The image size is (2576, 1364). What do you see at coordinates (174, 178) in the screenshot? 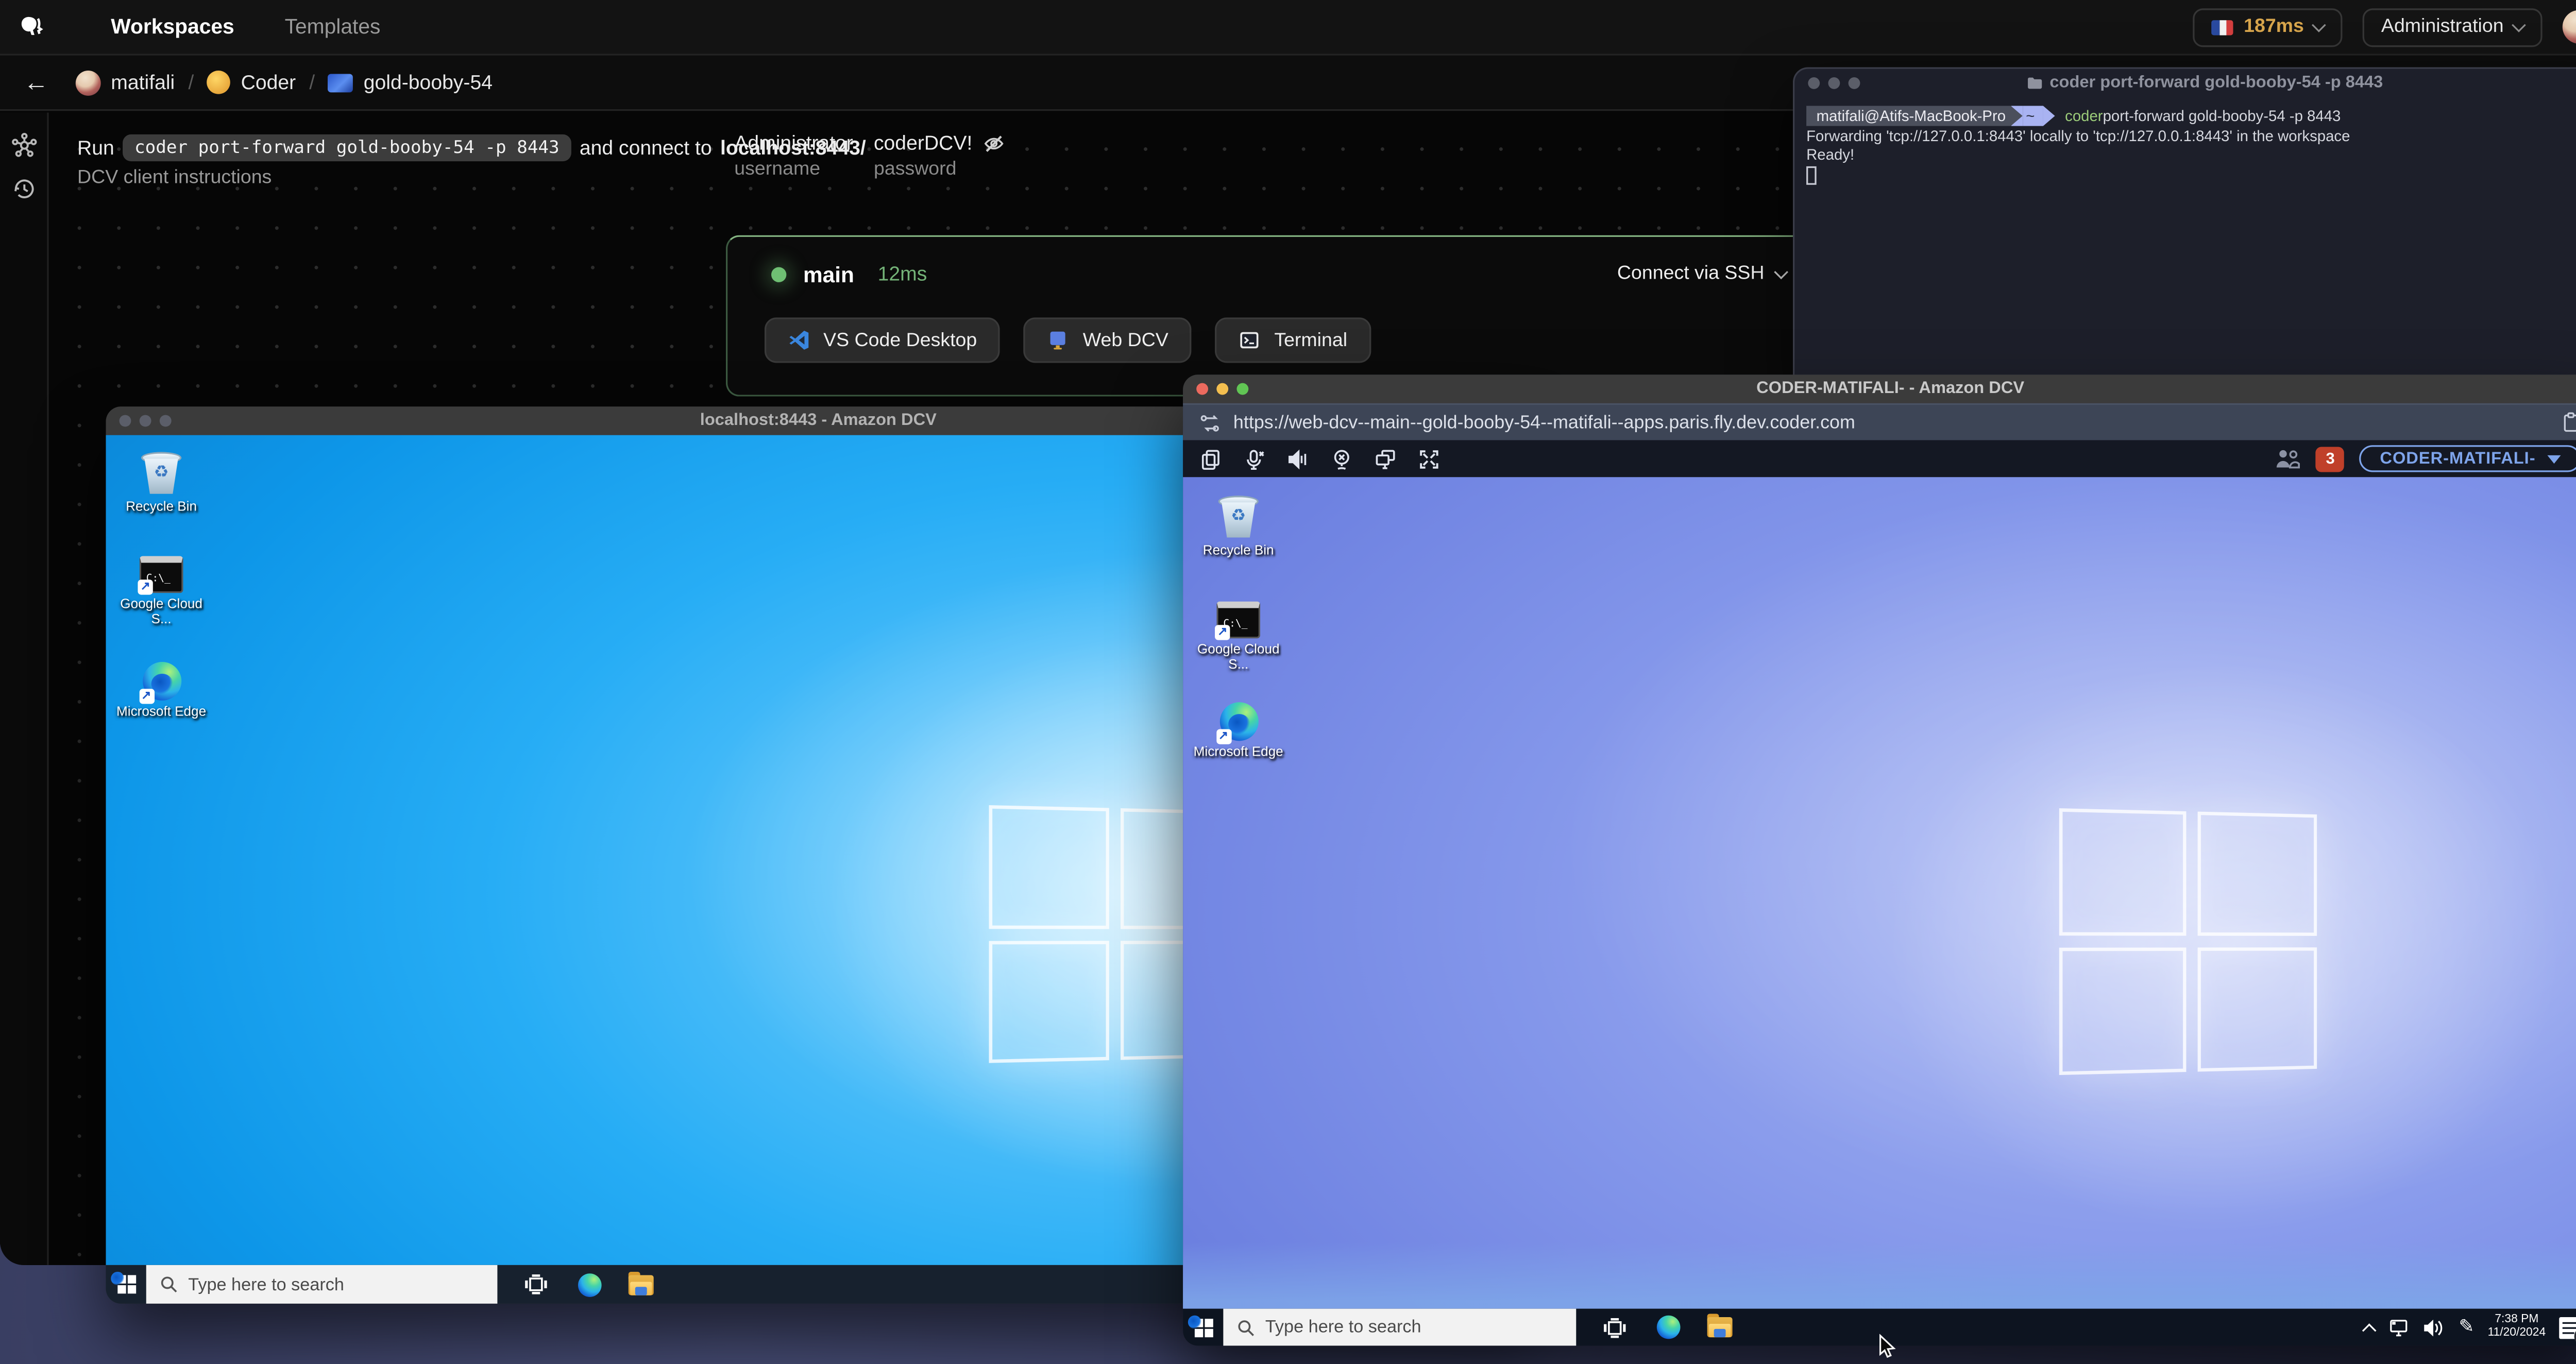
I see `dcv-client-instructions-link: DCV client instructions` at bounding box center [174, 178].